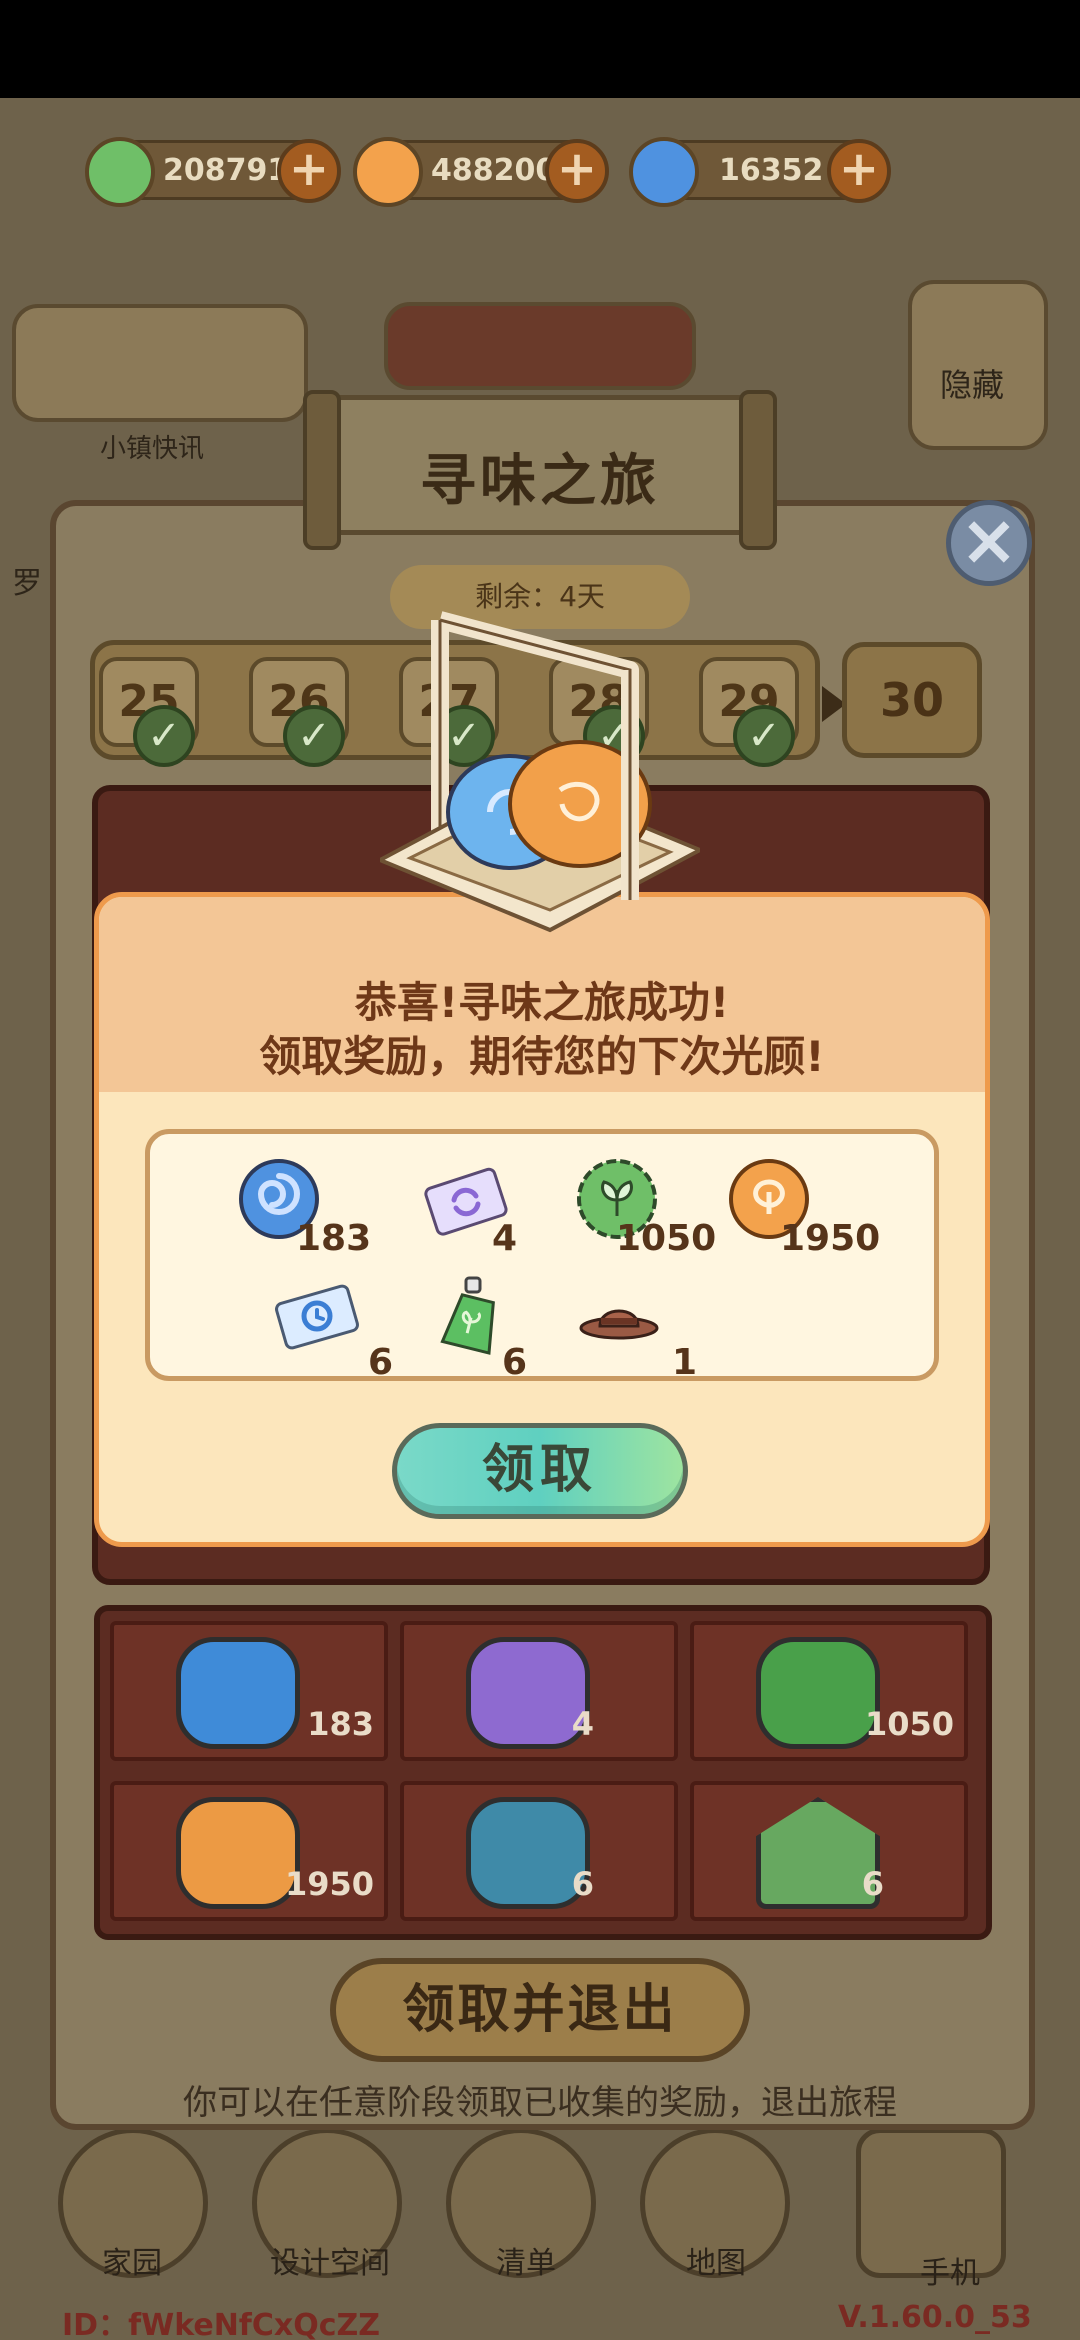 The height and width of the screenshot is (2340, 1080). I want to click on currency-leaf: 208791 +, so click(213, 172).